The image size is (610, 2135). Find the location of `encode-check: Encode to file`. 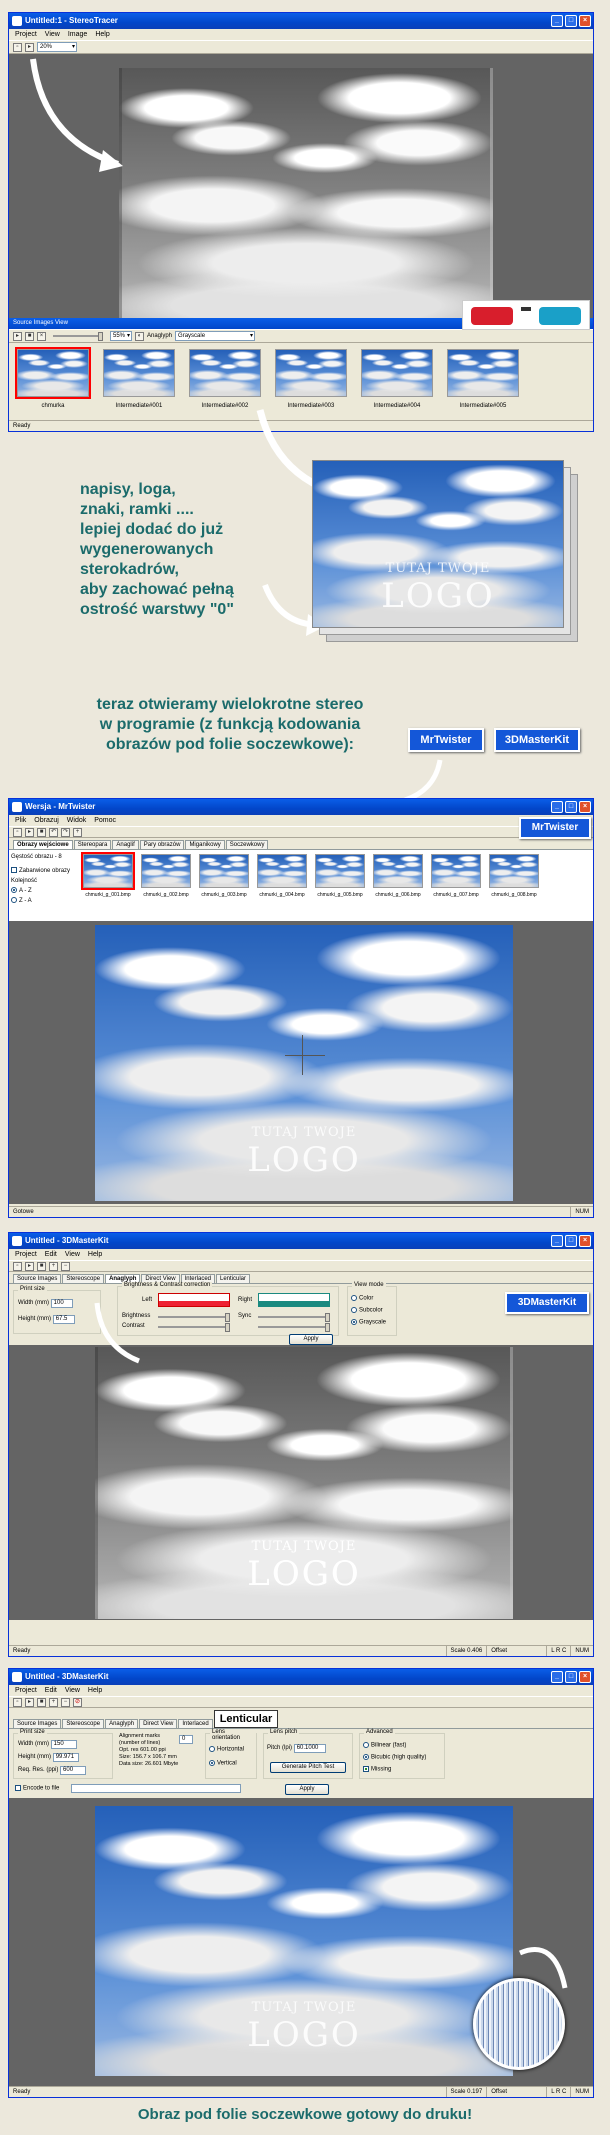

encode-check: Encode to file is located at coordinates (37, 1788).